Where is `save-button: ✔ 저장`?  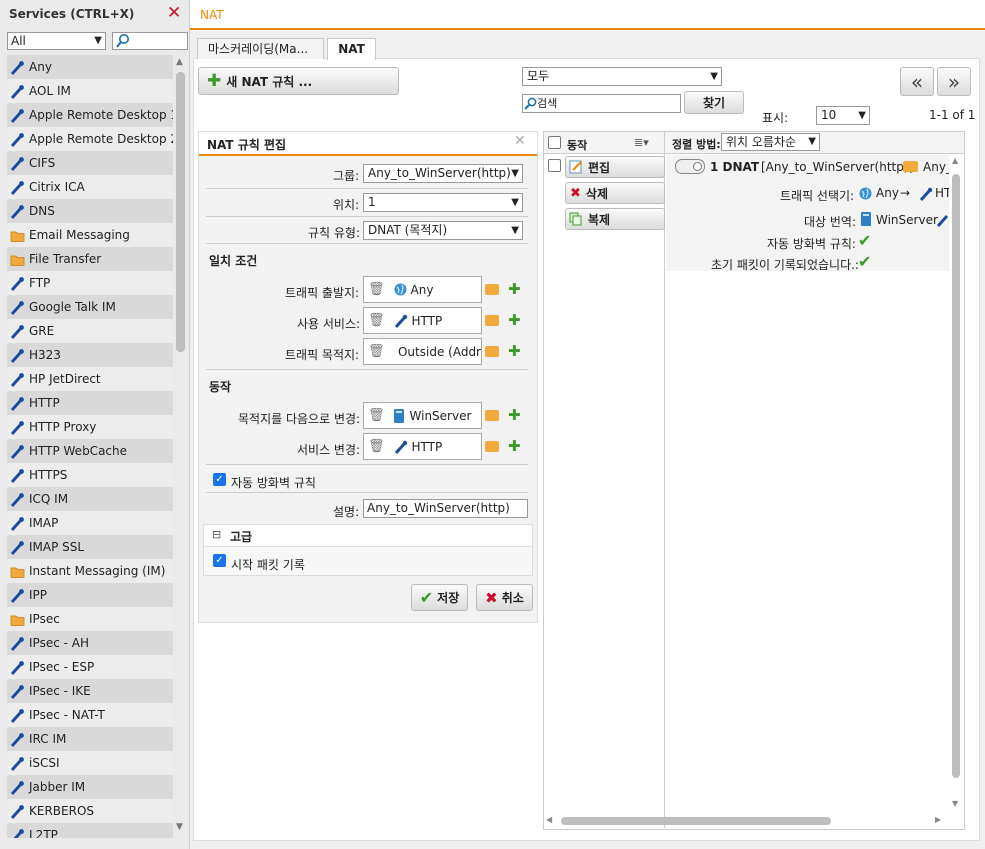
save-button: ✔ 저장 is located at coordinates (439, 597).